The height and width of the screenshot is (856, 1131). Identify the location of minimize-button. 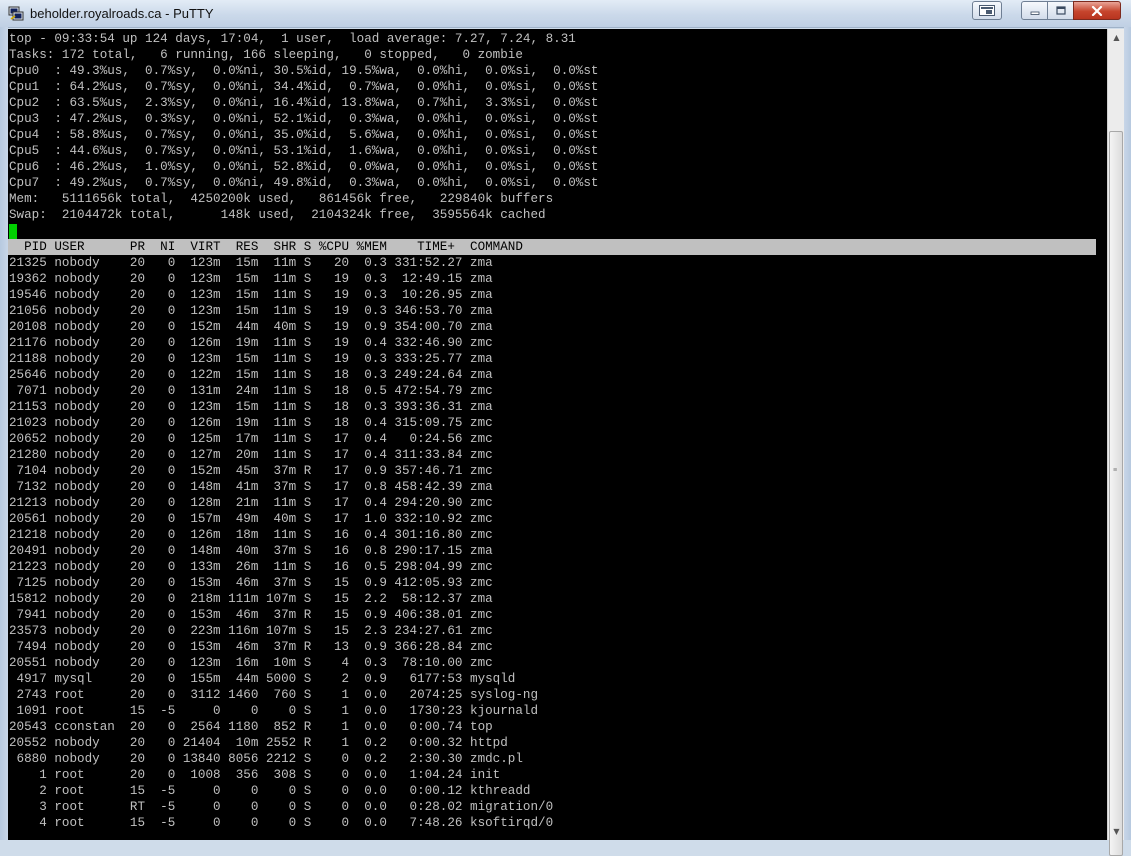
(1034, 10).